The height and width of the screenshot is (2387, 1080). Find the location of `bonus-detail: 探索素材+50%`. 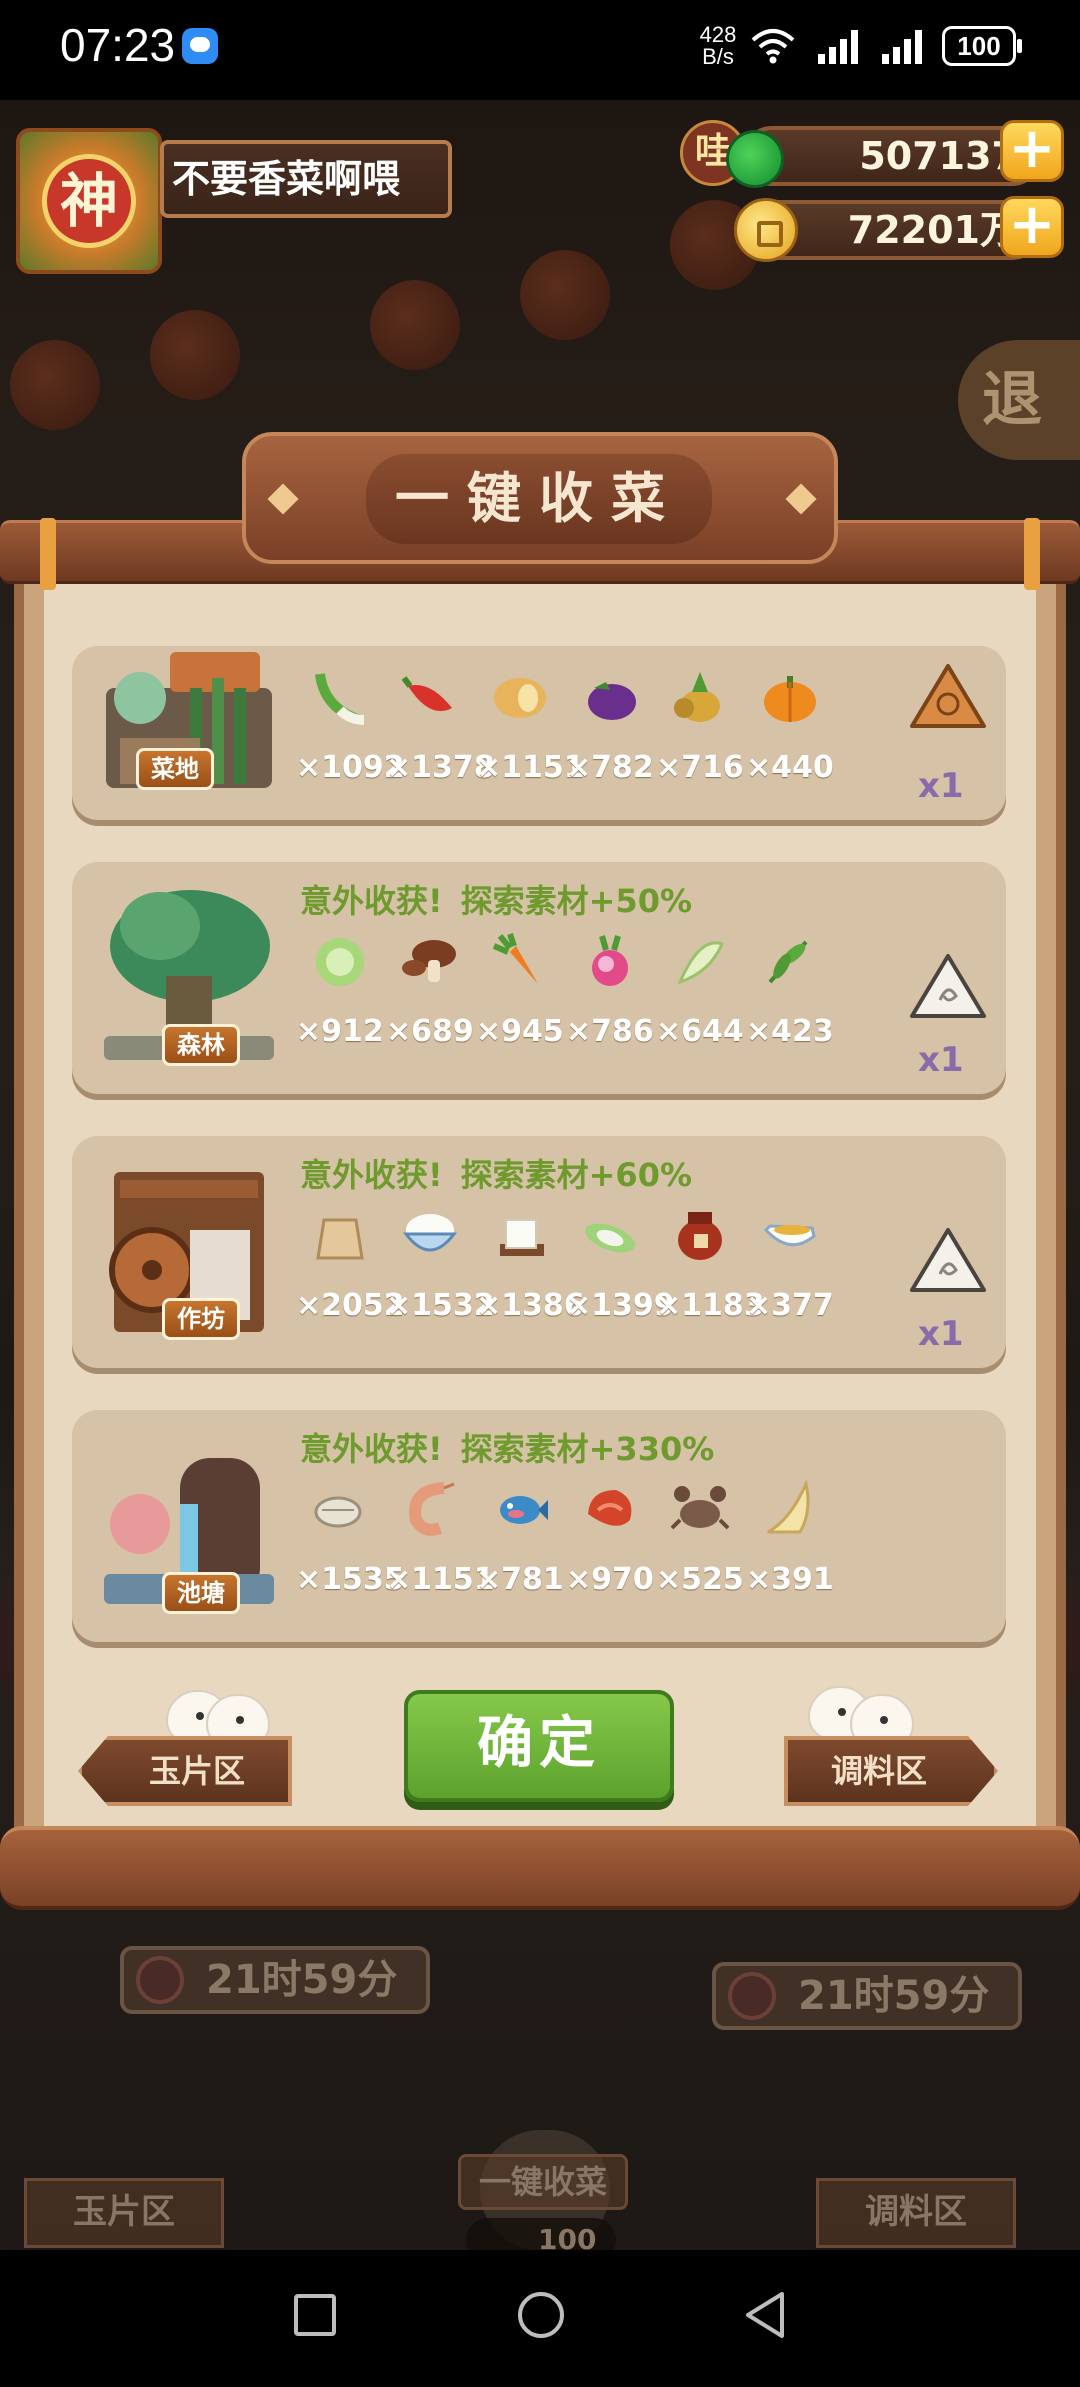

bonus-detail: 探索素材+50% is located at coordinates (576, 901).